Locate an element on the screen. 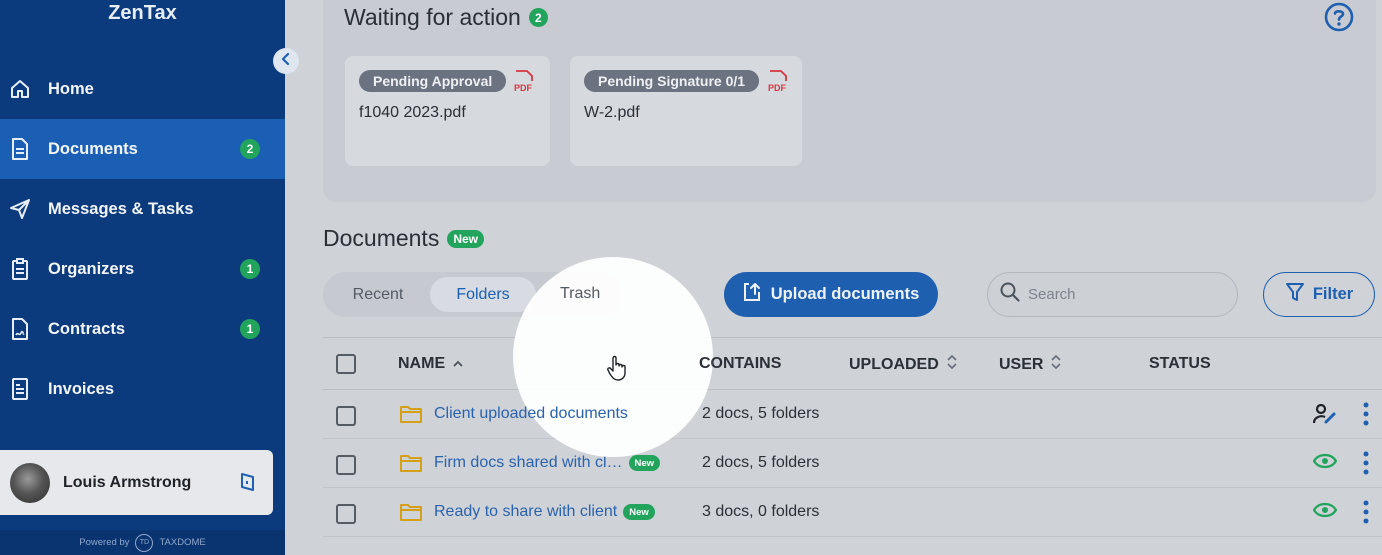 The width and height of the screenshot is (1382, 555). waiting-count-badge: 2 is located at coordinates (538, 17).